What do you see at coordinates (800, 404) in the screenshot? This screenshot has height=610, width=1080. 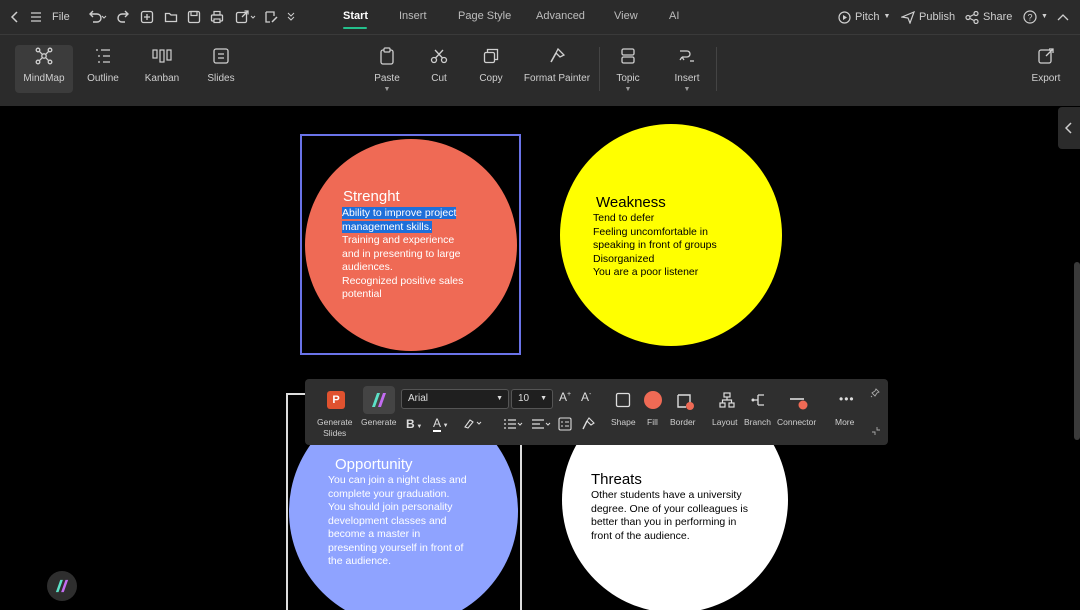 I see `connector-button` at bounding box center [800, 404].